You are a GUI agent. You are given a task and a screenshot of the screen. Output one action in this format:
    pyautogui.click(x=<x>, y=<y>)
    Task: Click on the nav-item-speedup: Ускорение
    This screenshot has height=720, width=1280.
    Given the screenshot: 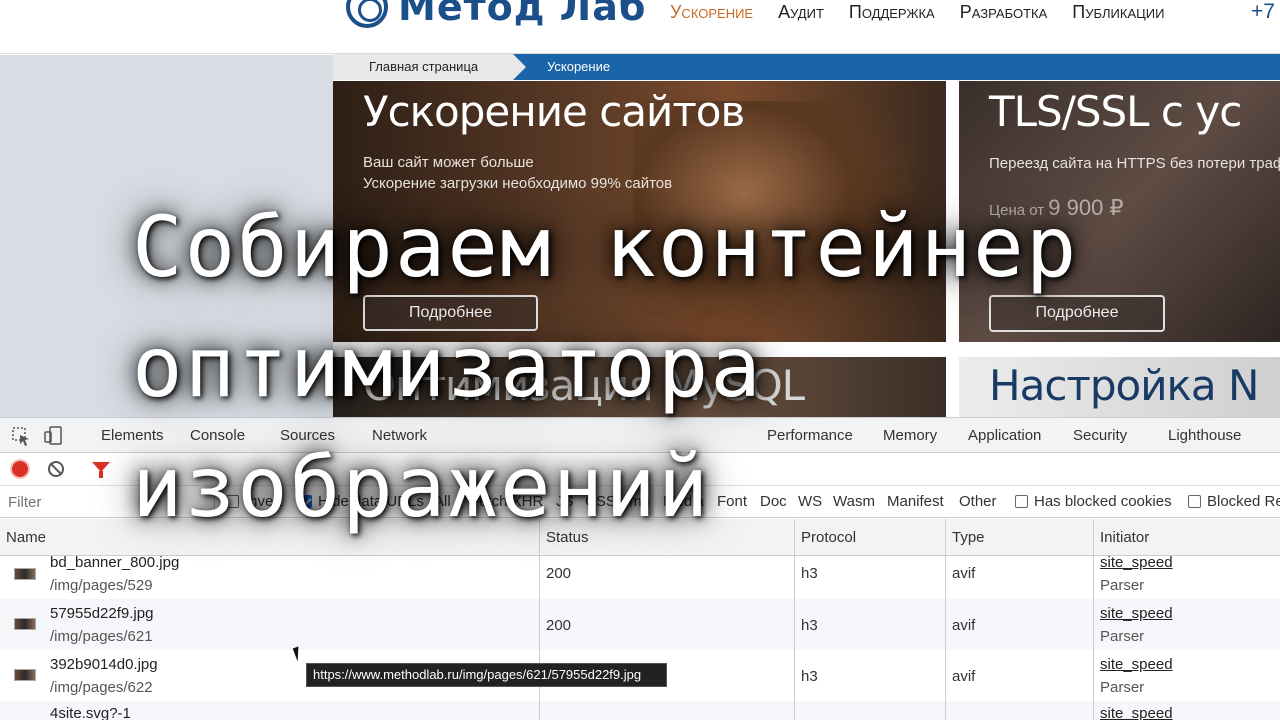 What is the action you would take?
    pyautogui.click(x=711, y=12)
    